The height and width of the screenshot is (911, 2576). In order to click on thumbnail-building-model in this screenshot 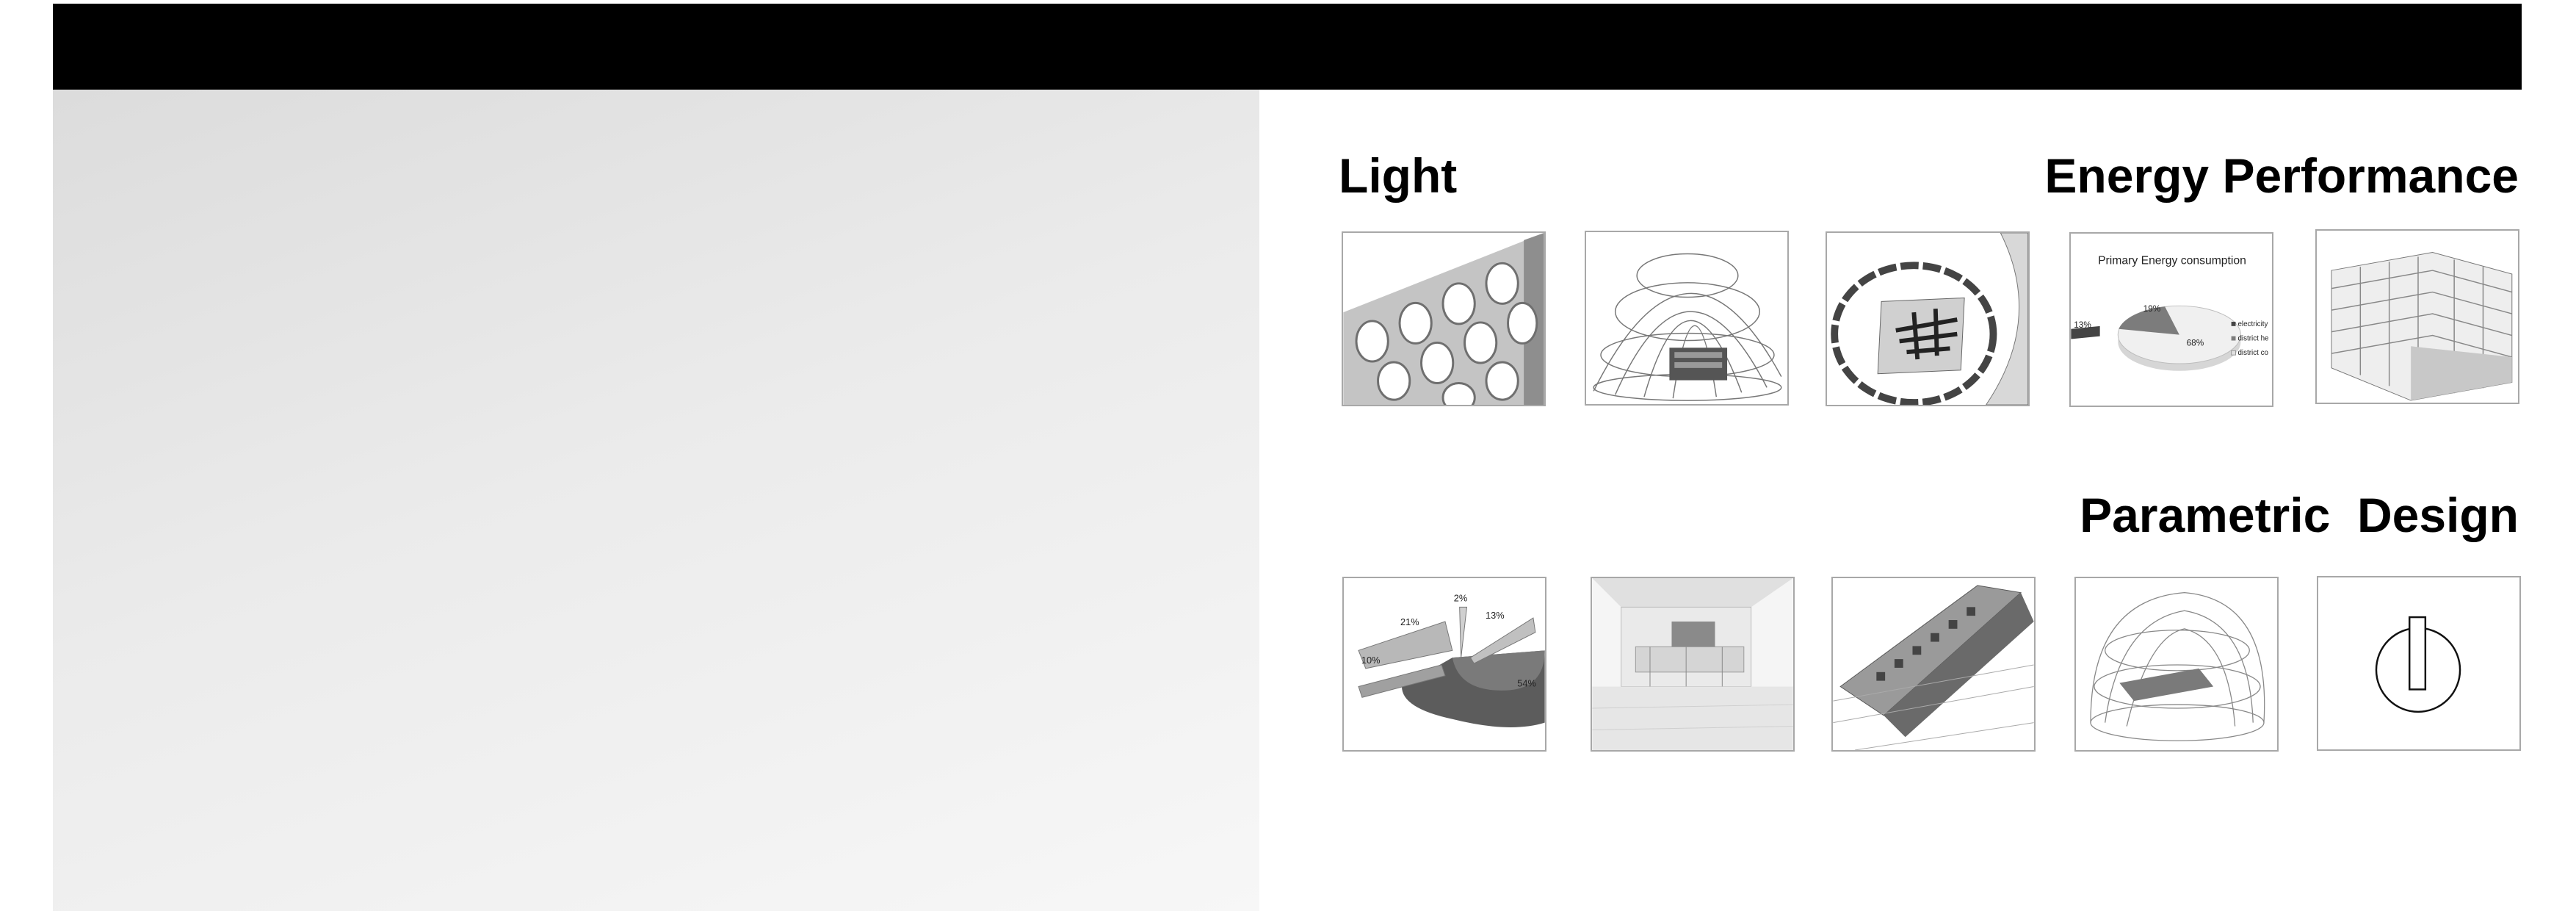, I will do `click(2417, 316)`.